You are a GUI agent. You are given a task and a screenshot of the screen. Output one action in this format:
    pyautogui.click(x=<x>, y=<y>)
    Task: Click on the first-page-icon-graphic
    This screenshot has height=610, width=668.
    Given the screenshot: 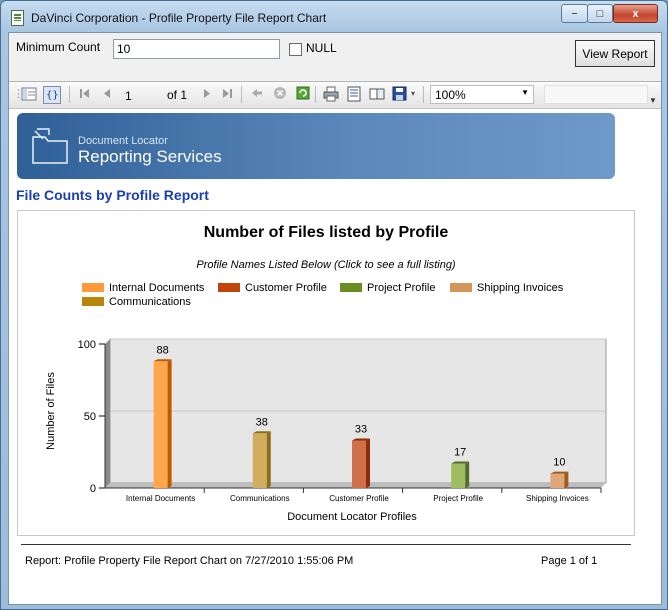 What is the action you would take?
    pyautogui.click(x=84, y=93)
    